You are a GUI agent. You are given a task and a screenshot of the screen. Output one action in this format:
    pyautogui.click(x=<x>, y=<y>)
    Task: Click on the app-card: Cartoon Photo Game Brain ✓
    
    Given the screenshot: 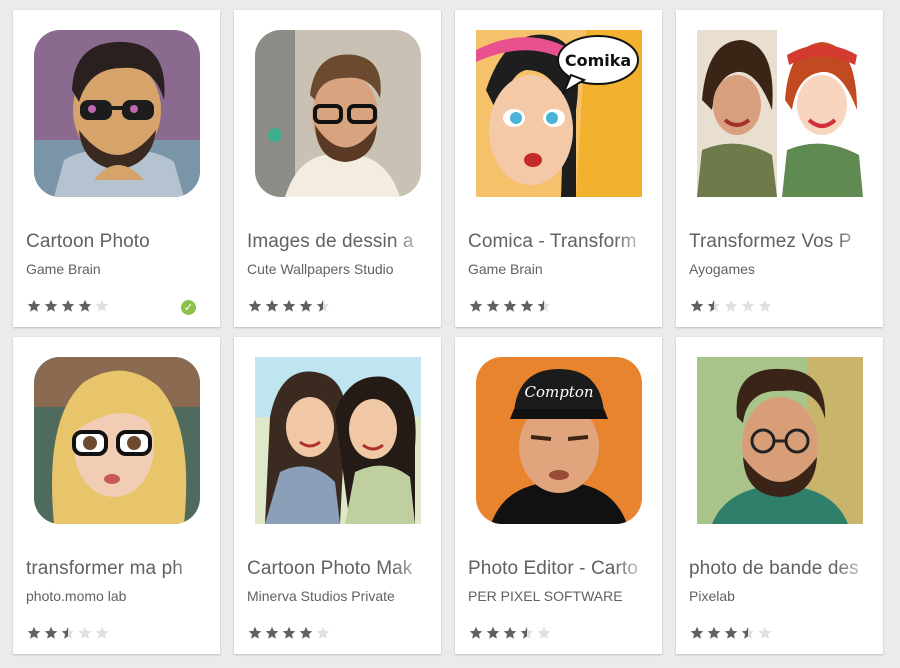 What is the action you would take?
    pyautogui.click(x=116, y=168)
    